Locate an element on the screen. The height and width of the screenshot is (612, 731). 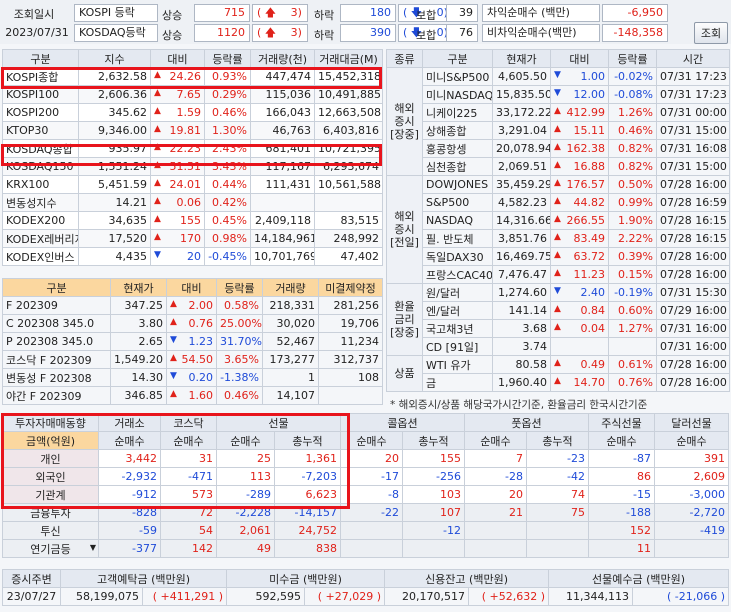
index-rate: 0.46% is located at coordinates (227, 112).